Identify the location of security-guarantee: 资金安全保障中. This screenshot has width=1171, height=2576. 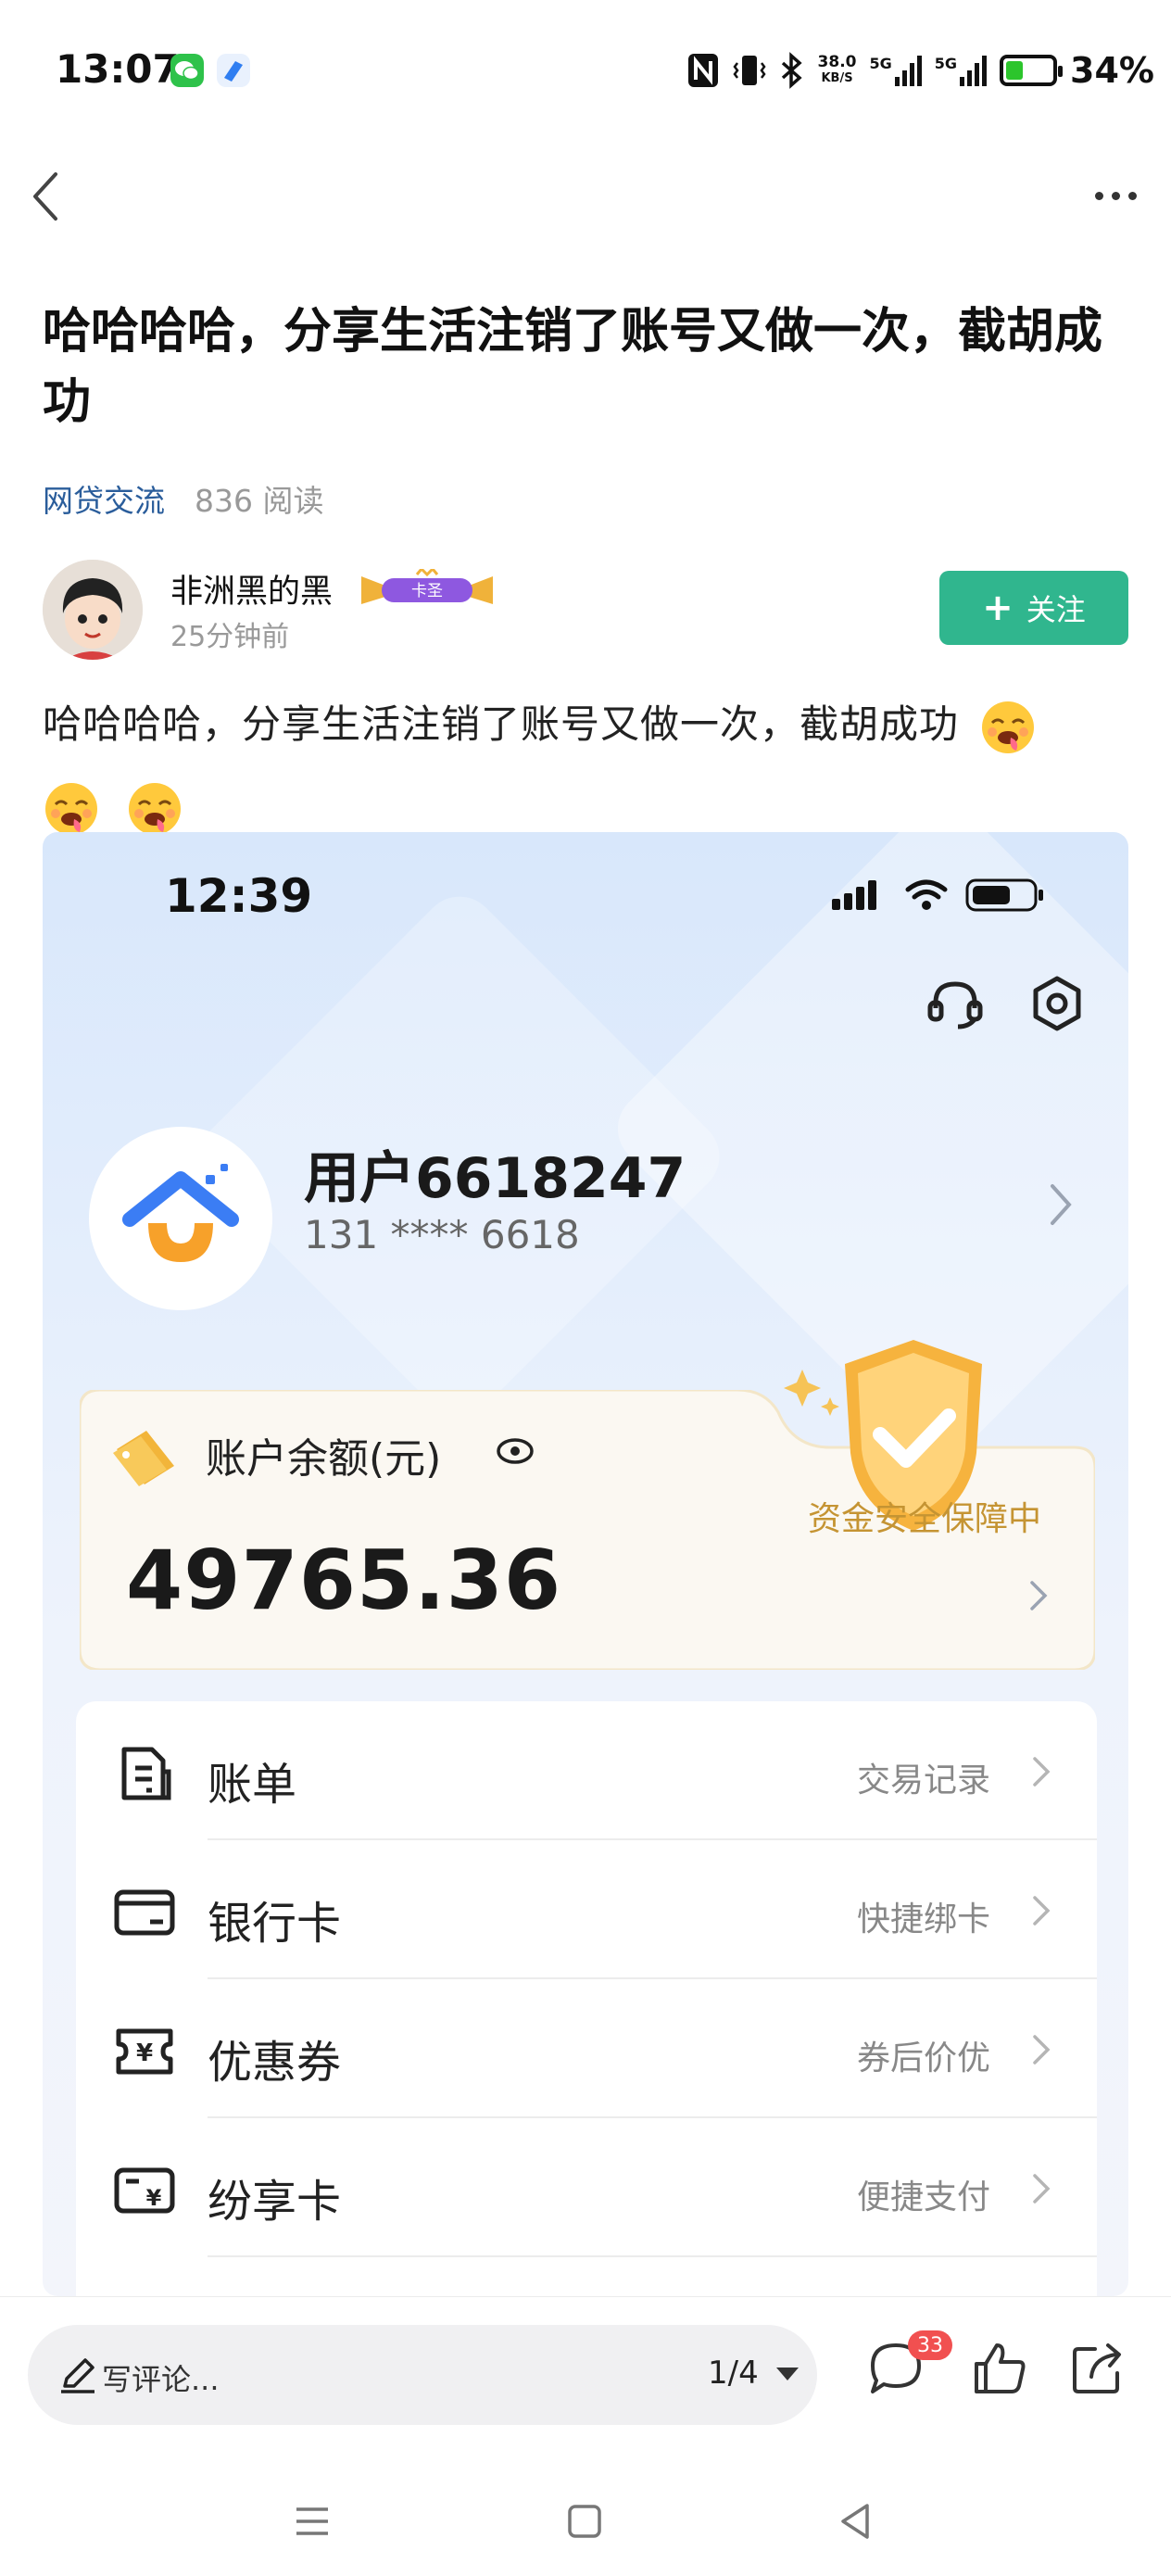
(925, 1519).